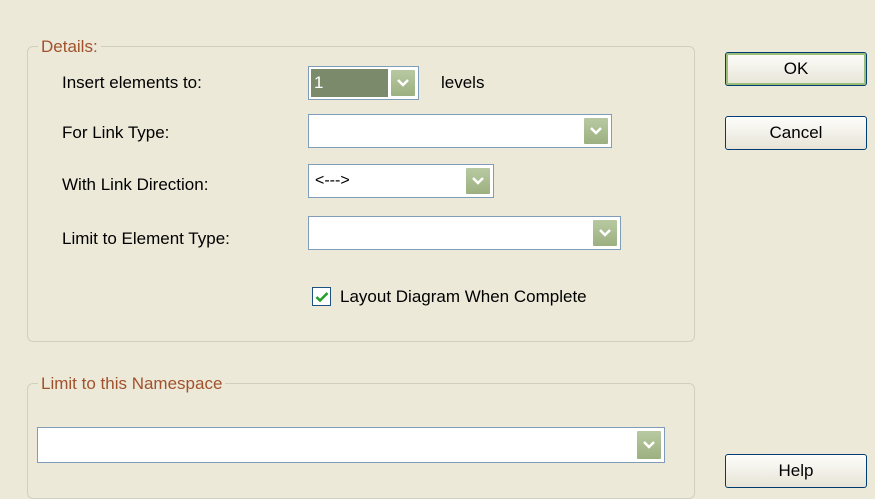  I want to click on ok-button: OK, so click(796, 69).